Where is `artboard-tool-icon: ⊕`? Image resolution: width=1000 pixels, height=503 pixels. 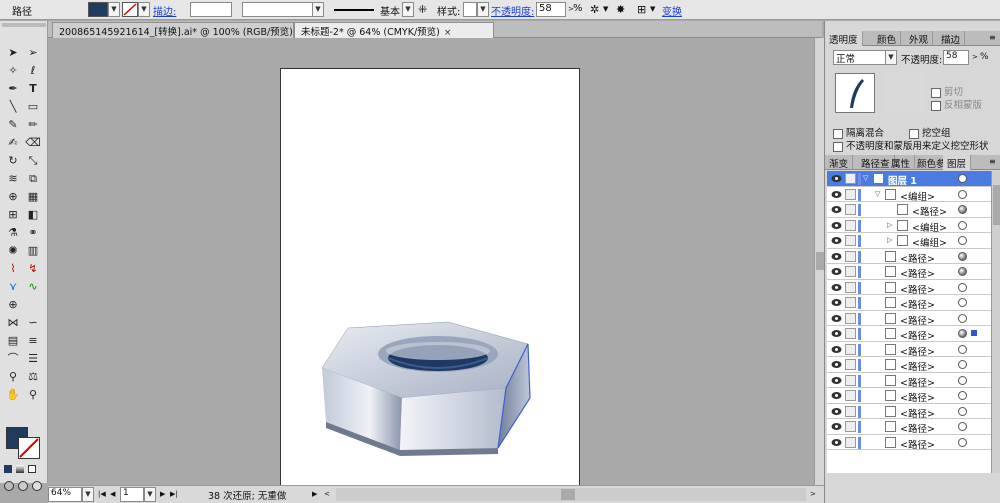
artboard-tool-icon: ⊕ is located at coordinates (13, 305).